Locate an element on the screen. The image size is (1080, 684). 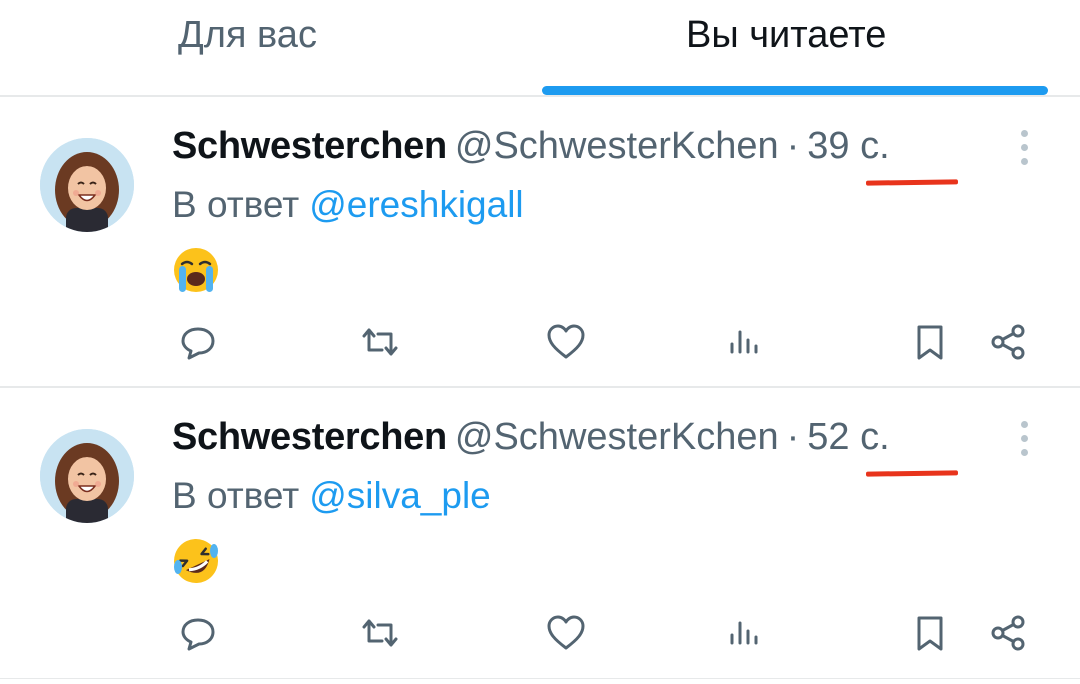
reply-context: В ответ @ereshkigall is located at coordinates (348, 205).